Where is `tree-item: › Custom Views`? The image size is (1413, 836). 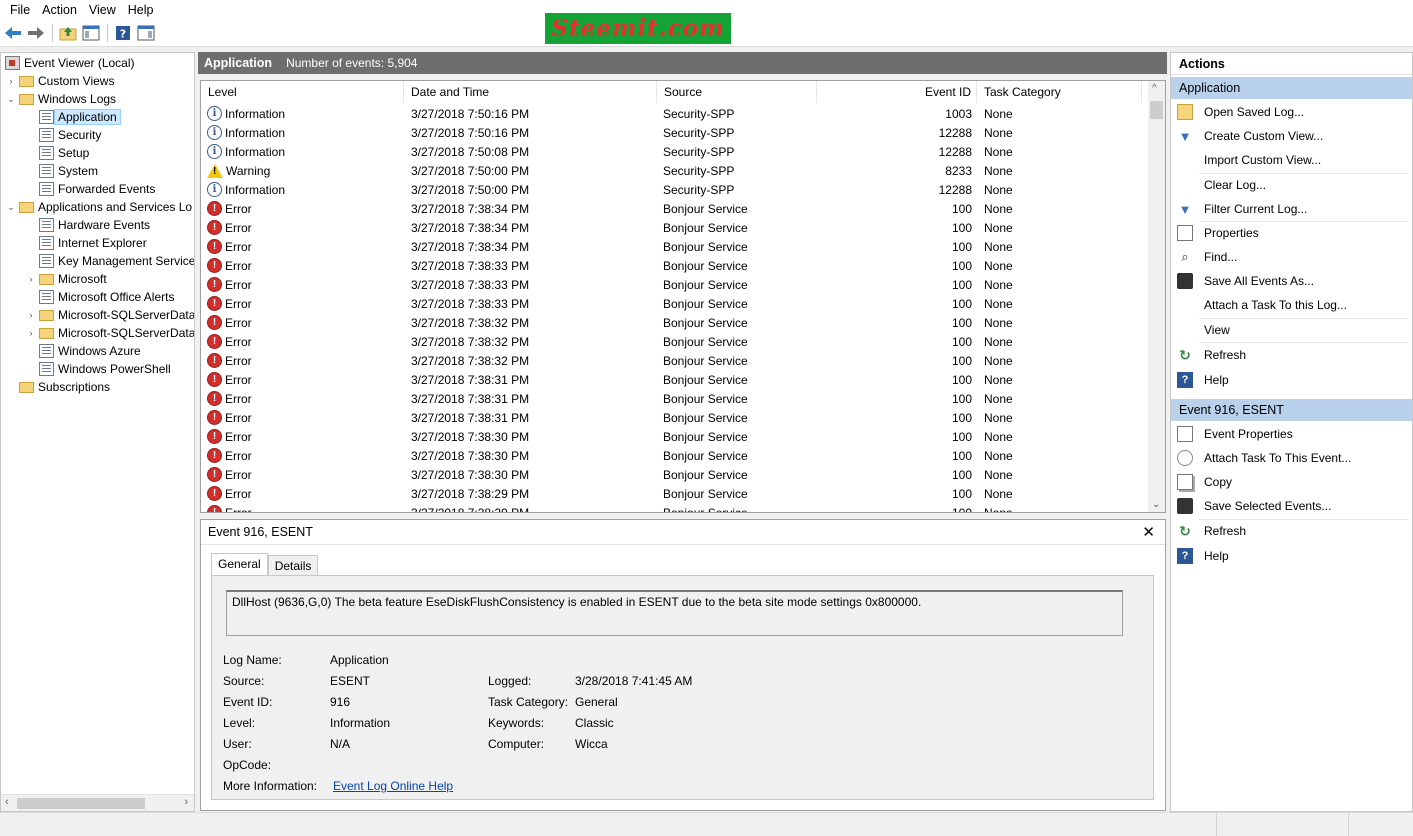 tree-item: › Custom Views is located at coordinates (60, 81).